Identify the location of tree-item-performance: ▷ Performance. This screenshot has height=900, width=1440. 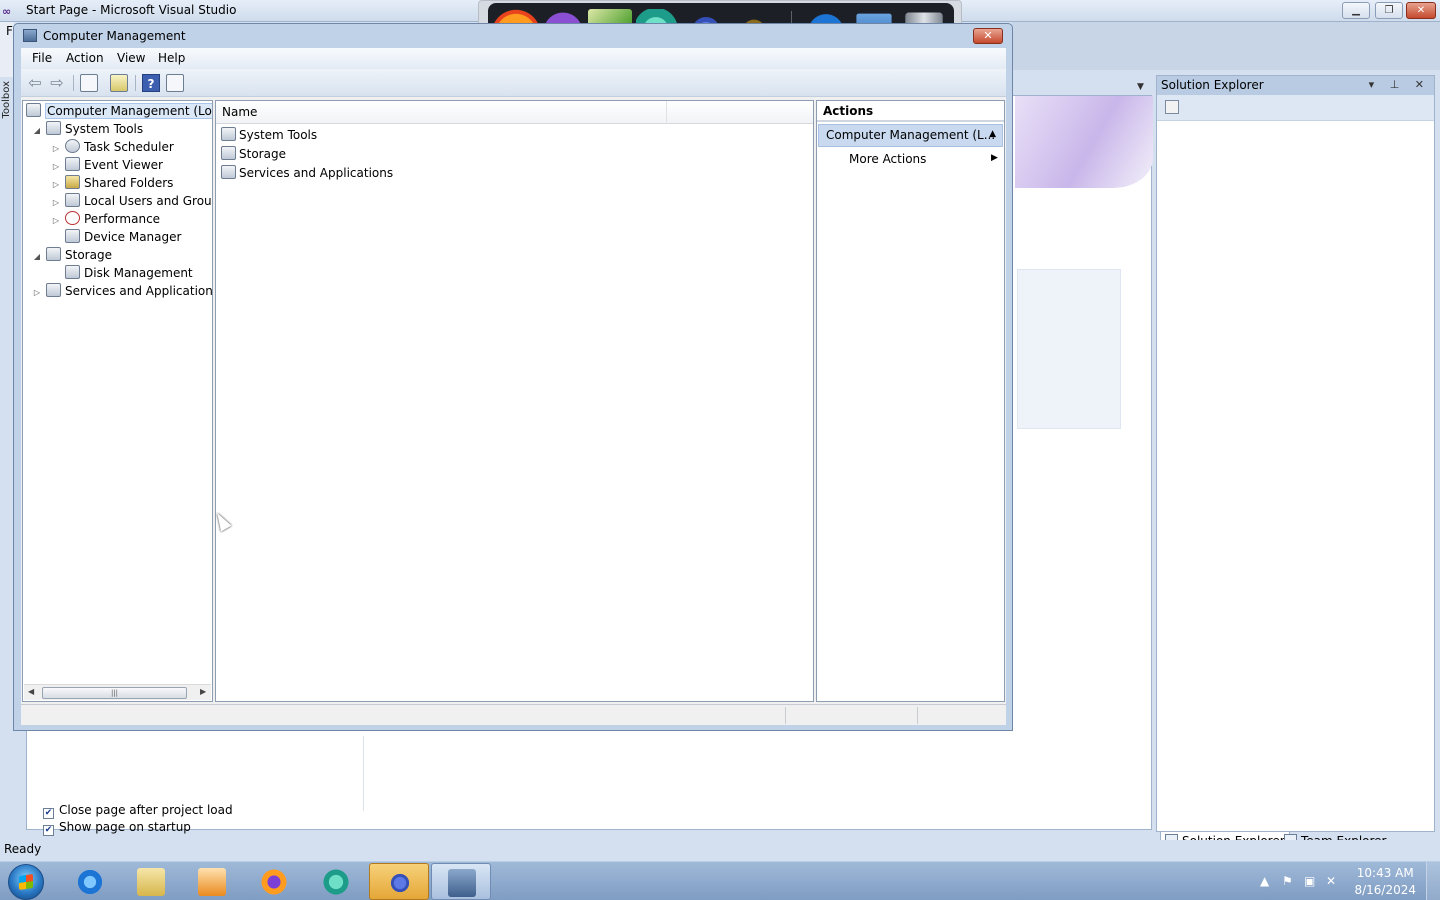
(105, 219).